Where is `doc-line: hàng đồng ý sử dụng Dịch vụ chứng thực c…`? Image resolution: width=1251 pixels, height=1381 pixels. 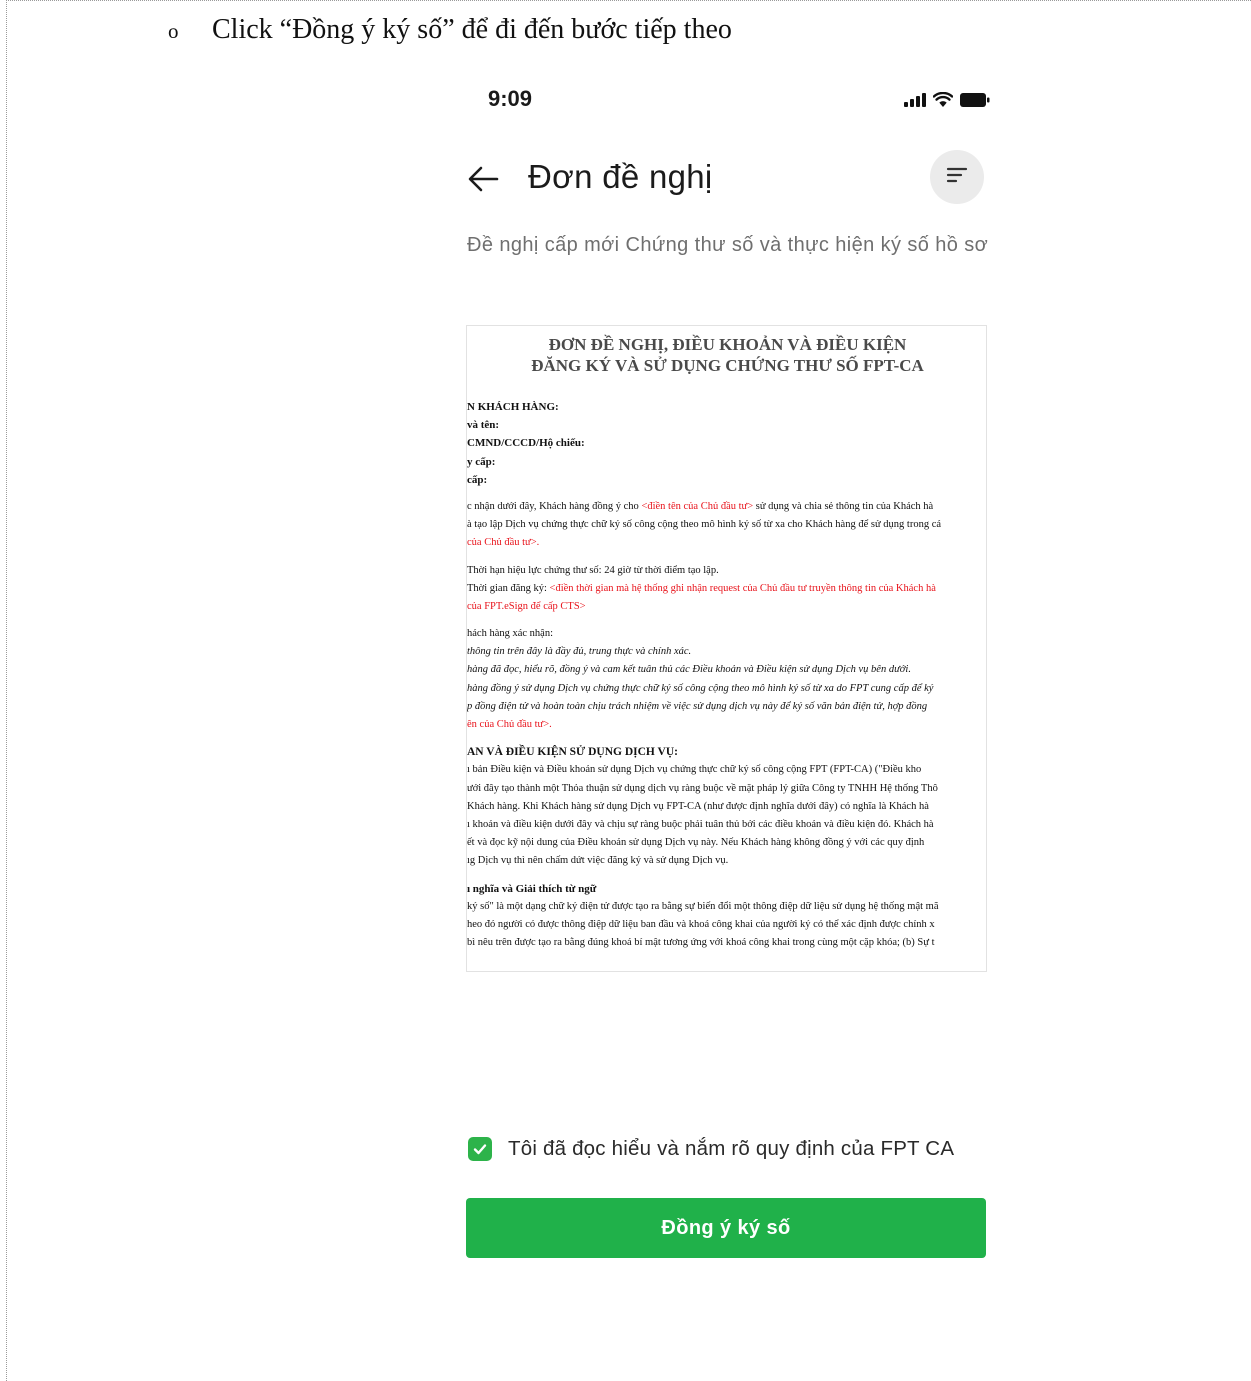 doc-line: hàng đồng ý sử dụng Dịch vụ chứng thực c… is located at coordinates (700, 688).